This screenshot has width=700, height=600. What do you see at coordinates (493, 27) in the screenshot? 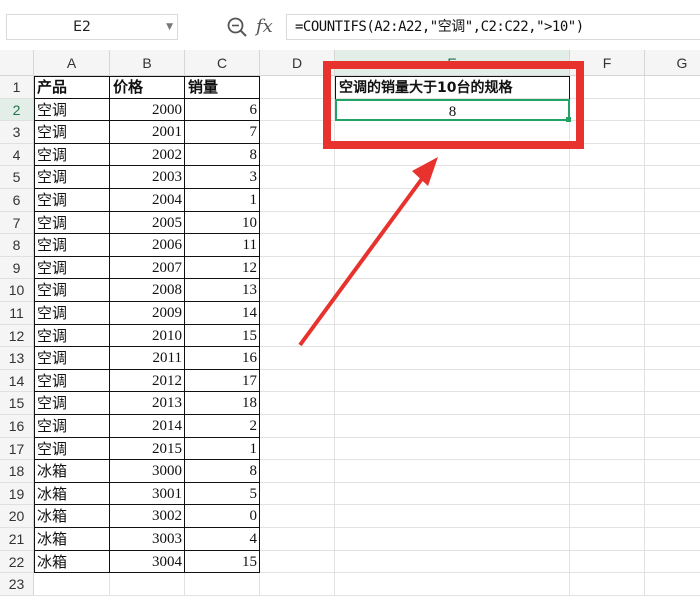
I see `formula-input: =COUNTIFS(A2:A22,"空调",C2:C22,">10")` at bounding box center [493, 27].